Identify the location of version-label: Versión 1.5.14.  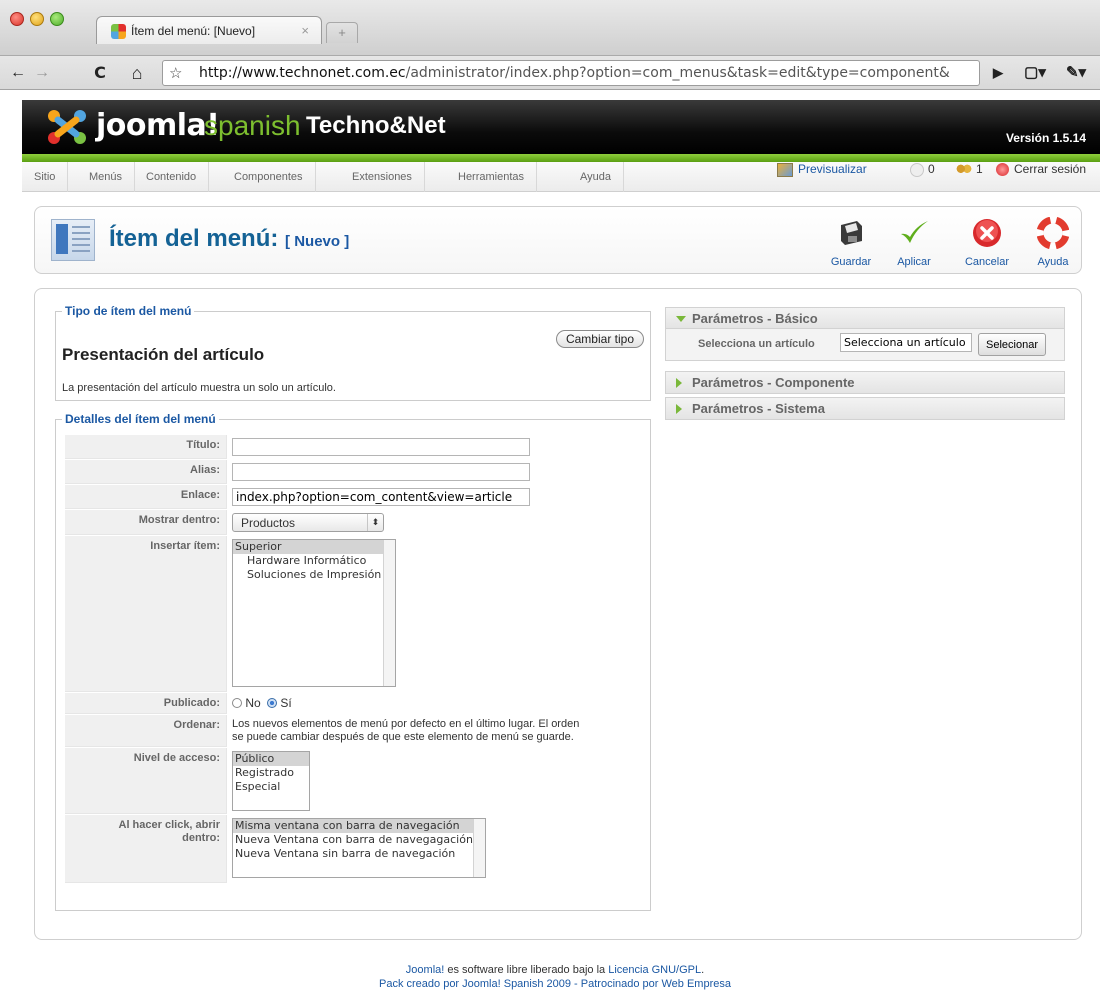
(1045, 138).